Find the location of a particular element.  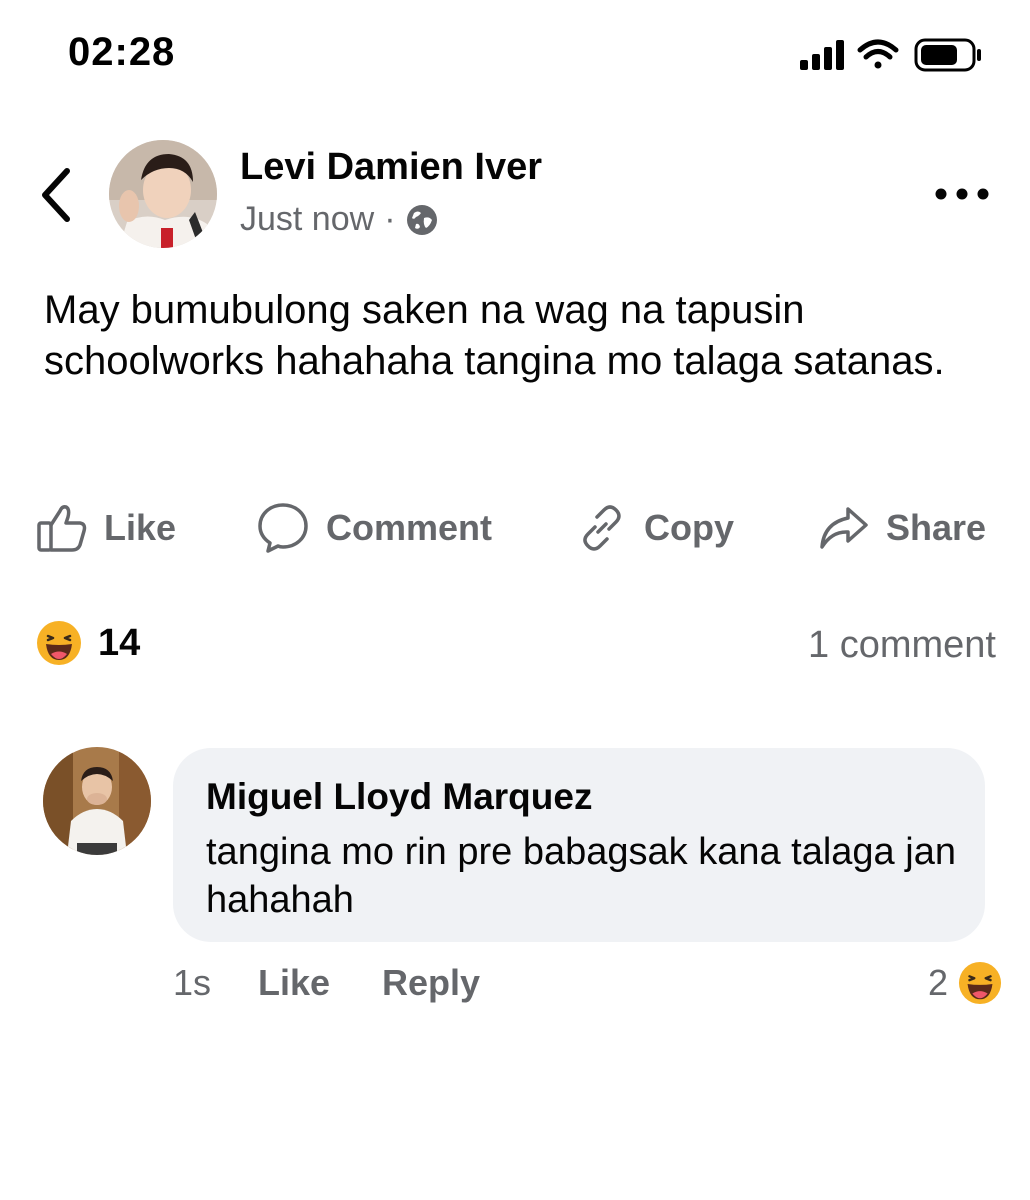

copy-button: Copy is located at coordinates (655, 528).